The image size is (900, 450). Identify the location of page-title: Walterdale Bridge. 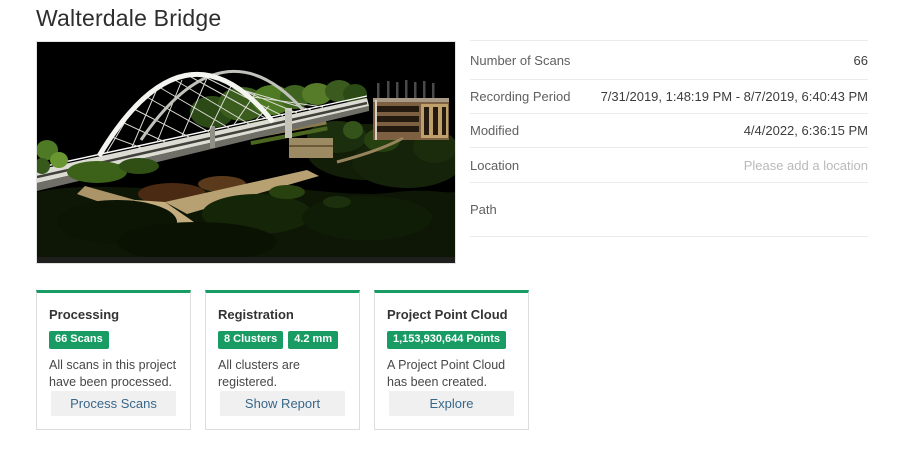
(129, 18).